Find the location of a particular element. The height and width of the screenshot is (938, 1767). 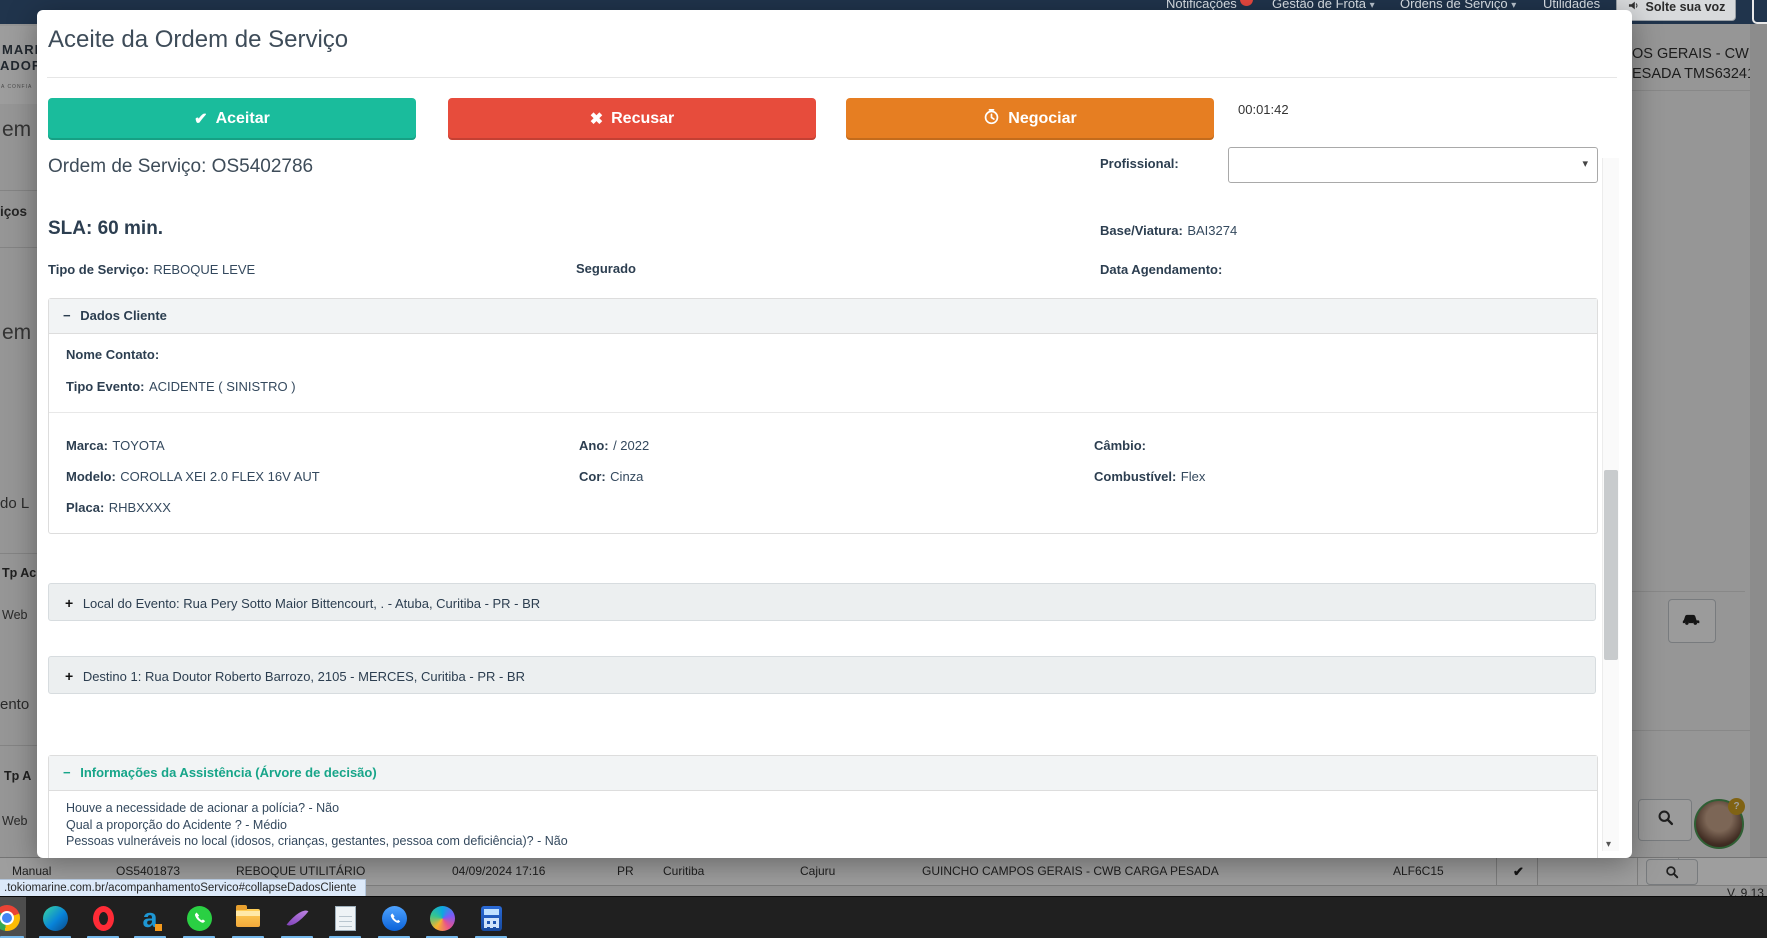

cross-icon: ✖ is located at coordinates (596, 119).